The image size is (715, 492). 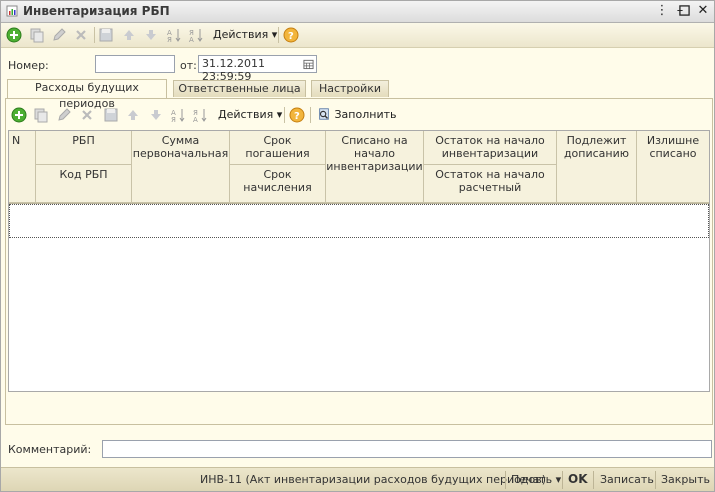 I want to click on table-actions-label: Действия, so click(x=246, y=114).